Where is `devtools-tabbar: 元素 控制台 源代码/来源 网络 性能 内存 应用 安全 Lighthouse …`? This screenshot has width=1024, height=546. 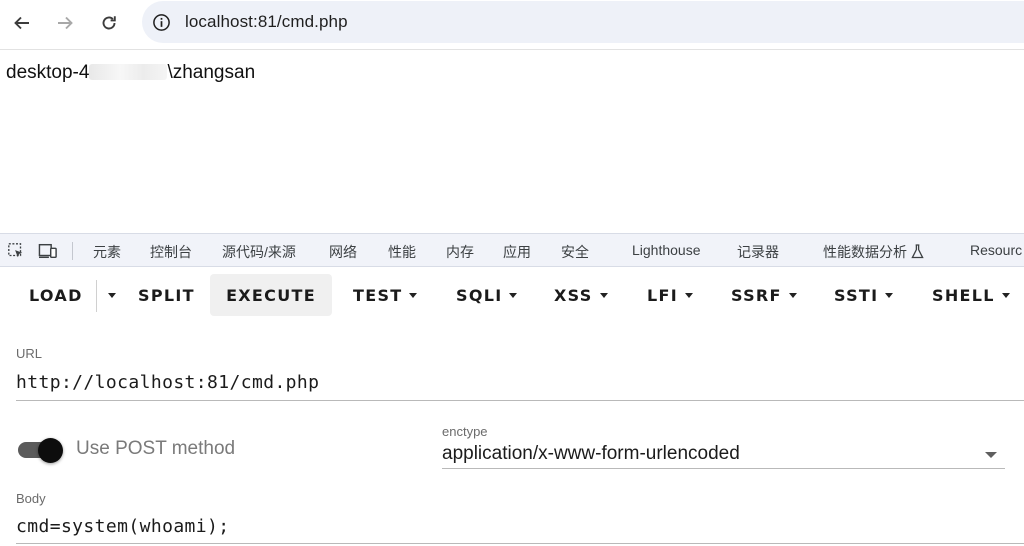
devtools-tabbar: 元素 控制台 源代码/来源 网络 性能 内存 应用 安全 Lighthouse … is located at coordinates (512, 250).